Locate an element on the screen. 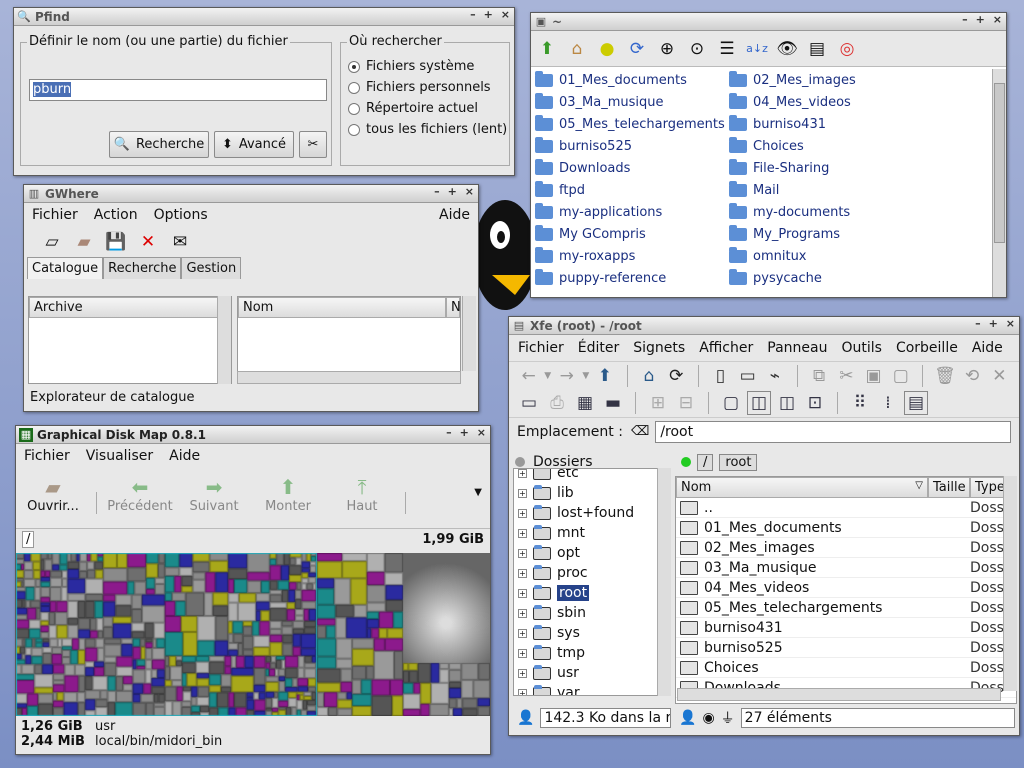 Image resolution: width=1024 pixels, height=768 pixels. back-arrow-icon: ← is located at coordinates (528, 376).